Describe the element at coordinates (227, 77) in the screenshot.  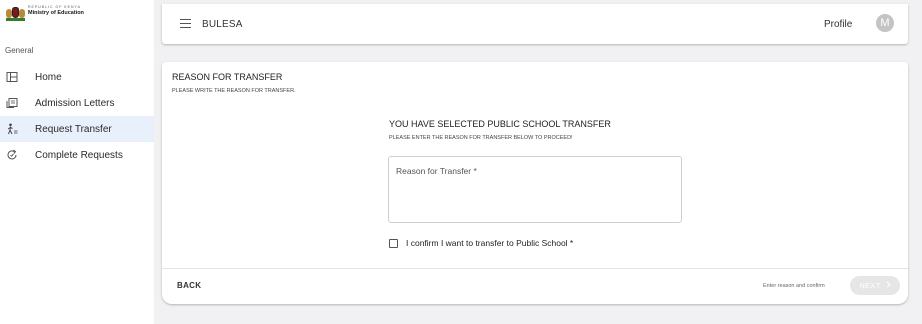
I see `form-title: REASON FOR TRANSFER` at that location.